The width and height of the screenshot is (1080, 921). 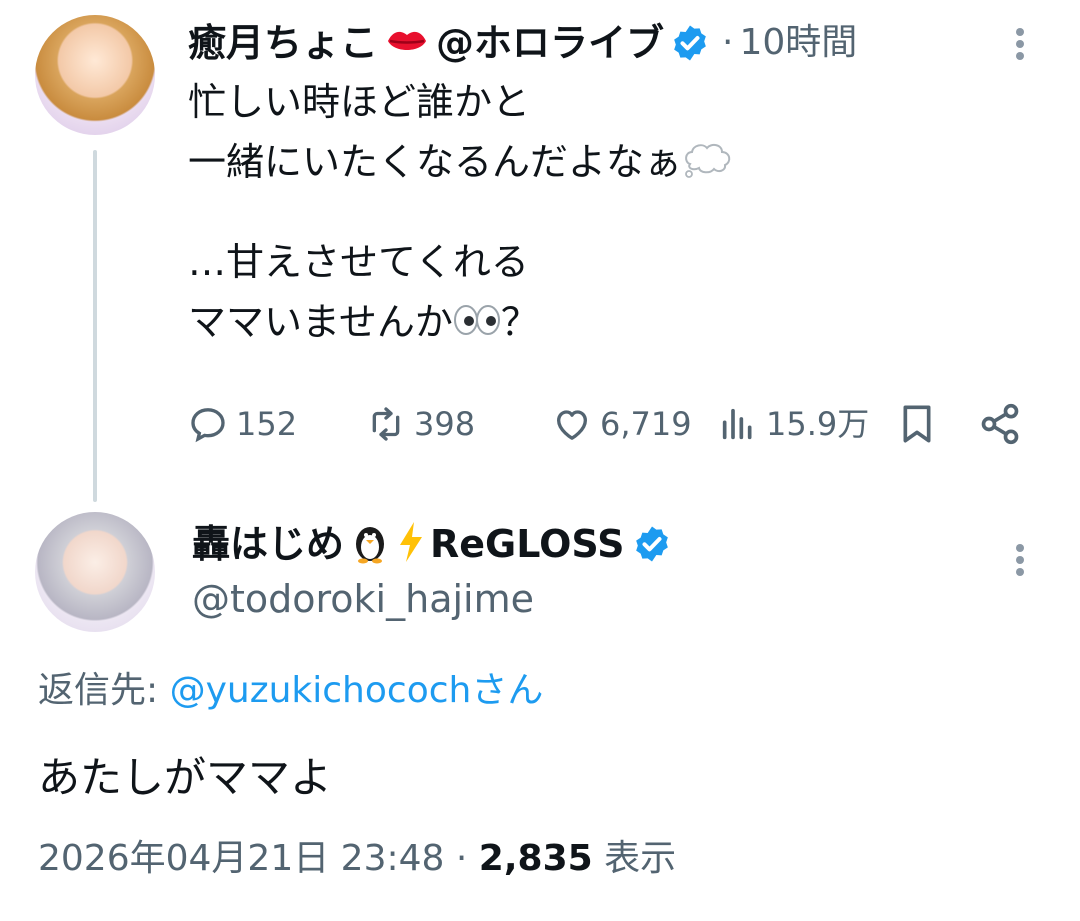 What do you see at coordinates (95, 75) in the screenshot?
I see `avatar-yuzuki-choco` at bounding box center [95, 75].